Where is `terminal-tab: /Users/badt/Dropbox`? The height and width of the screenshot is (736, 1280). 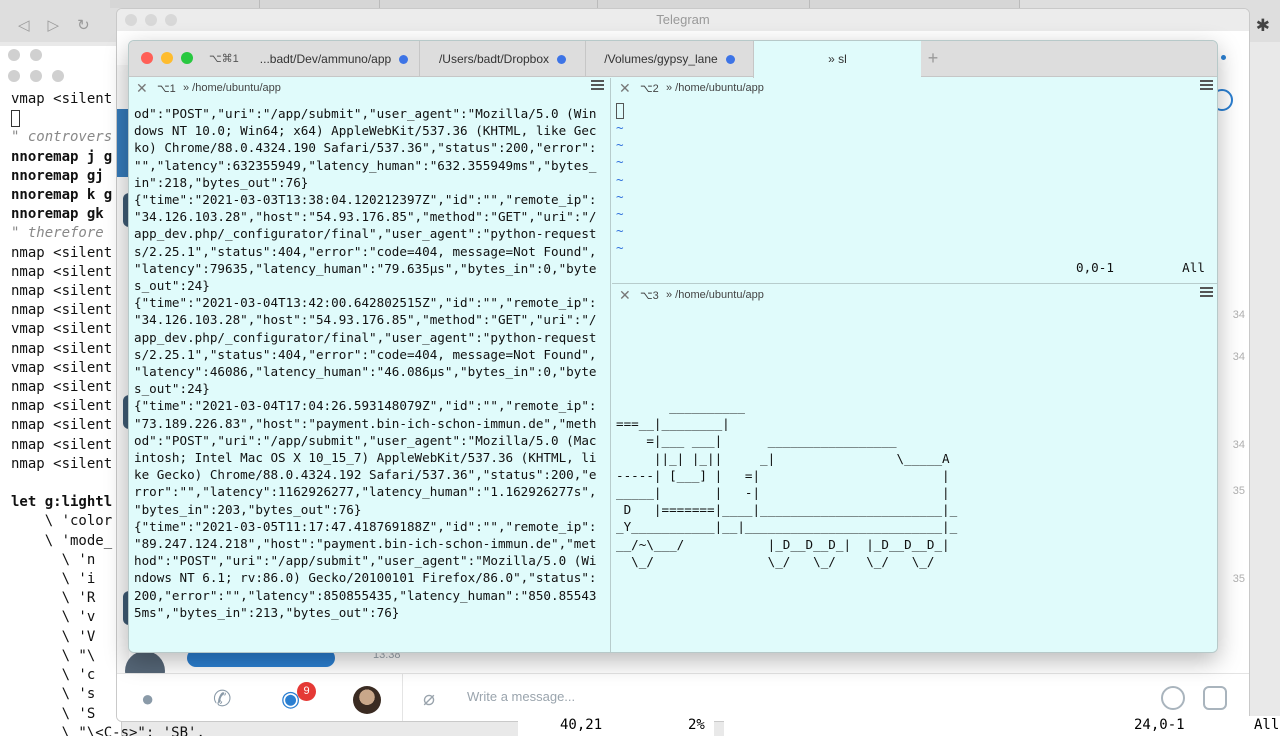 terminal-tab: /Users/badt/Dropbox is located at coordinates (502, 59).